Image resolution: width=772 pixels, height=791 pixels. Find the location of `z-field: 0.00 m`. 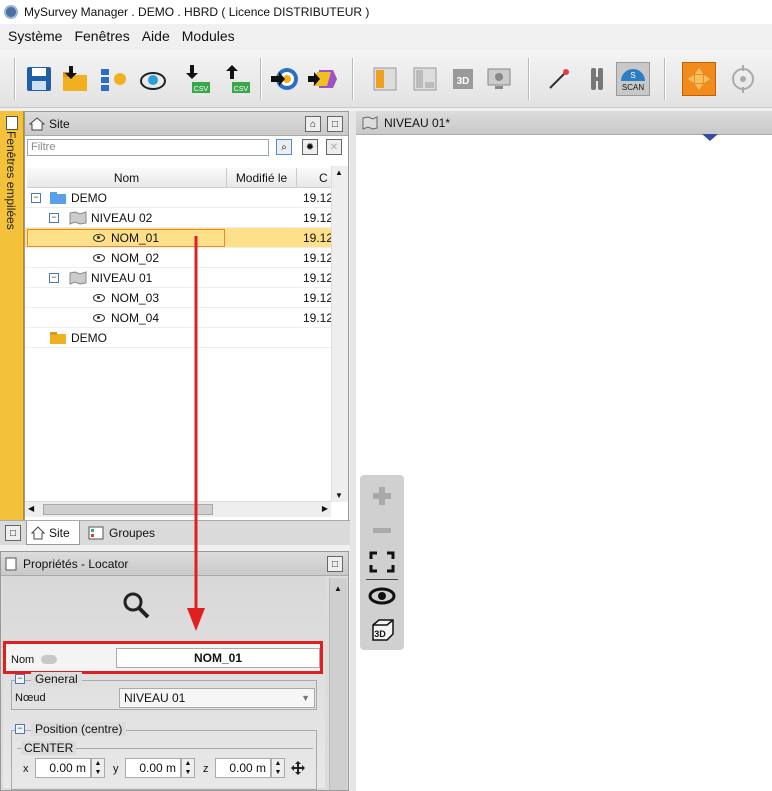

z-field: 0.00 m is located at coordinates (243, 768).